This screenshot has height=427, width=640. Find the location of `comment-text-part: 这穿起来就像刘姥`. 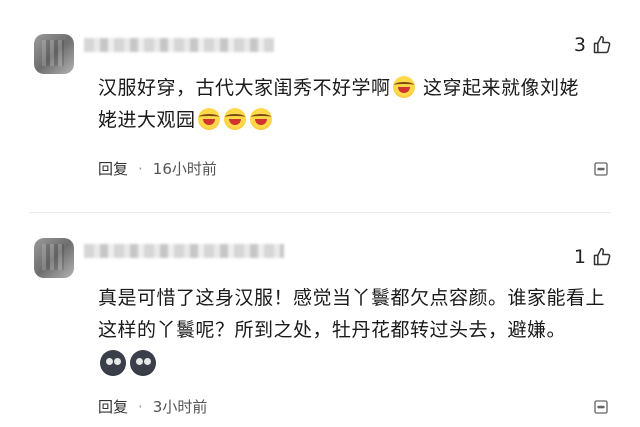

comment-text-part: 这穿起来就像刘姥 is located at coordinates (498, 88).